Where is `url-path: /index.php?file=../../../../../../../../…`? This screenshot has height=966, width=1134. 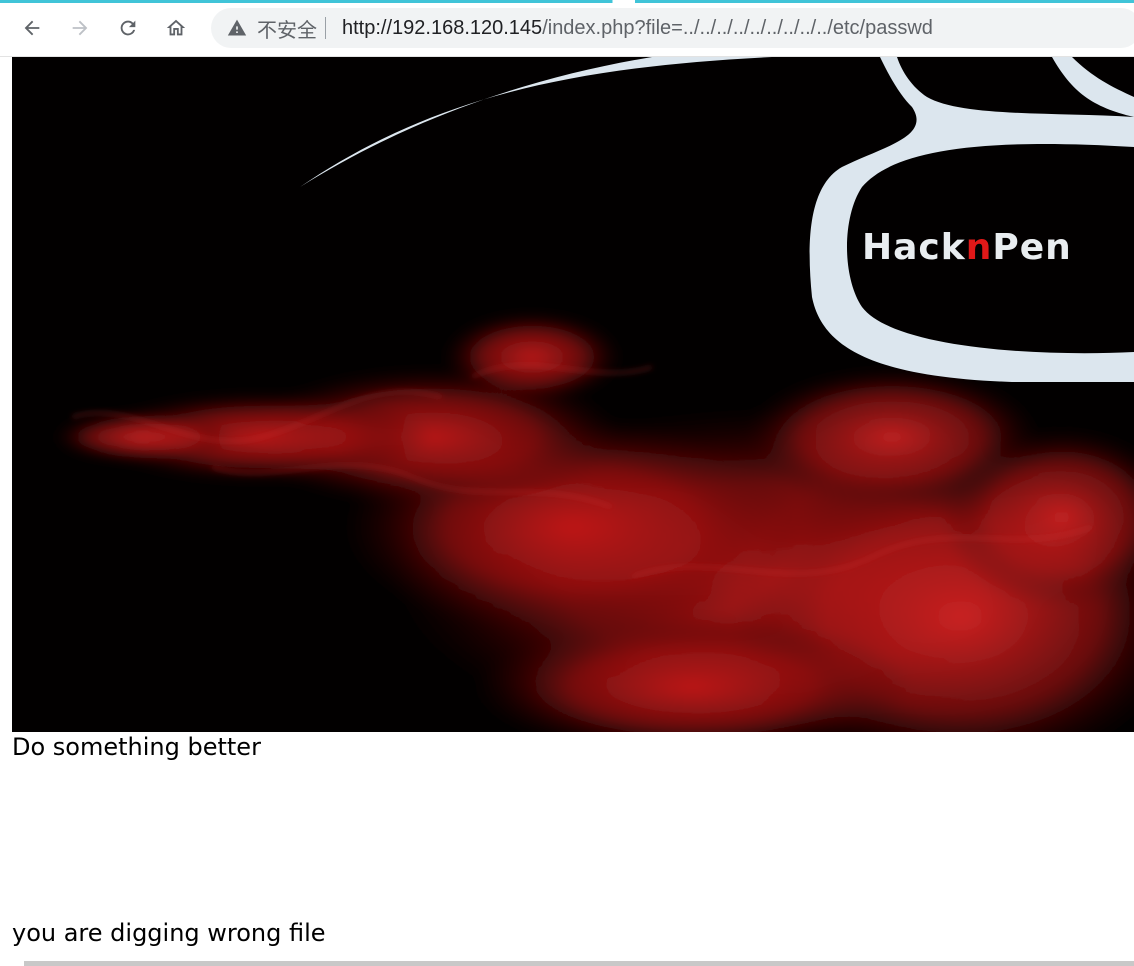
url-path: /index.php?file=../../../../../../../../… is located at coordinates (737, 27).